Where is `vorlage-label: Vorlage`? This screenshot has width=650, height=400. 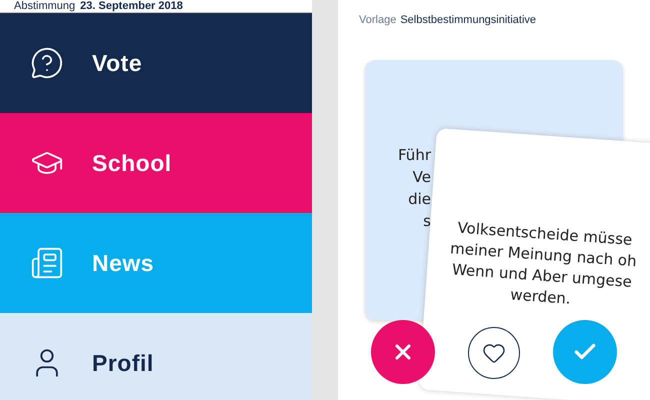 vorlage-label: Vorlage is located at coordinates (377, 20).